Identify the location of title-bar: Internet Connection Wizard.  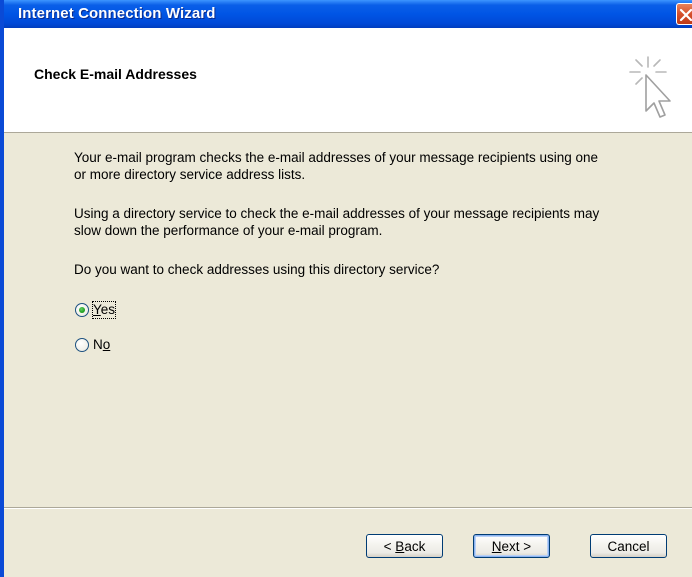
(348, 14).